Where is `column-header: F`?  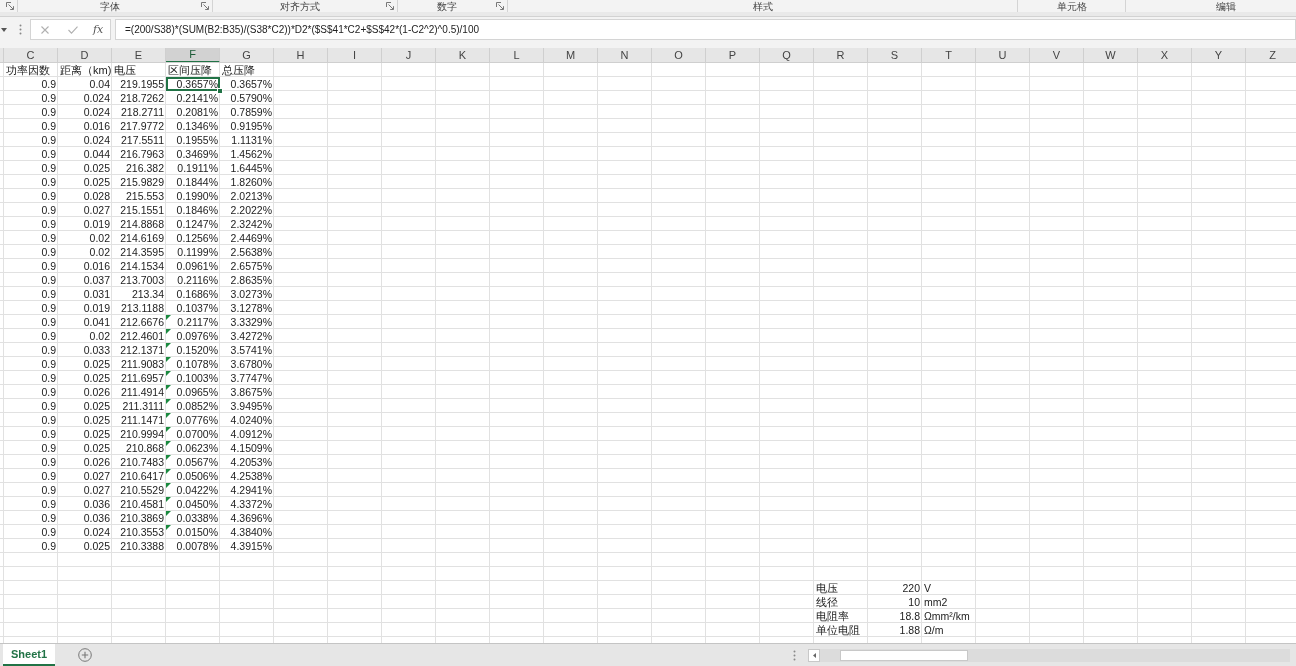
column-header: F is located at coordinates (193, 55).